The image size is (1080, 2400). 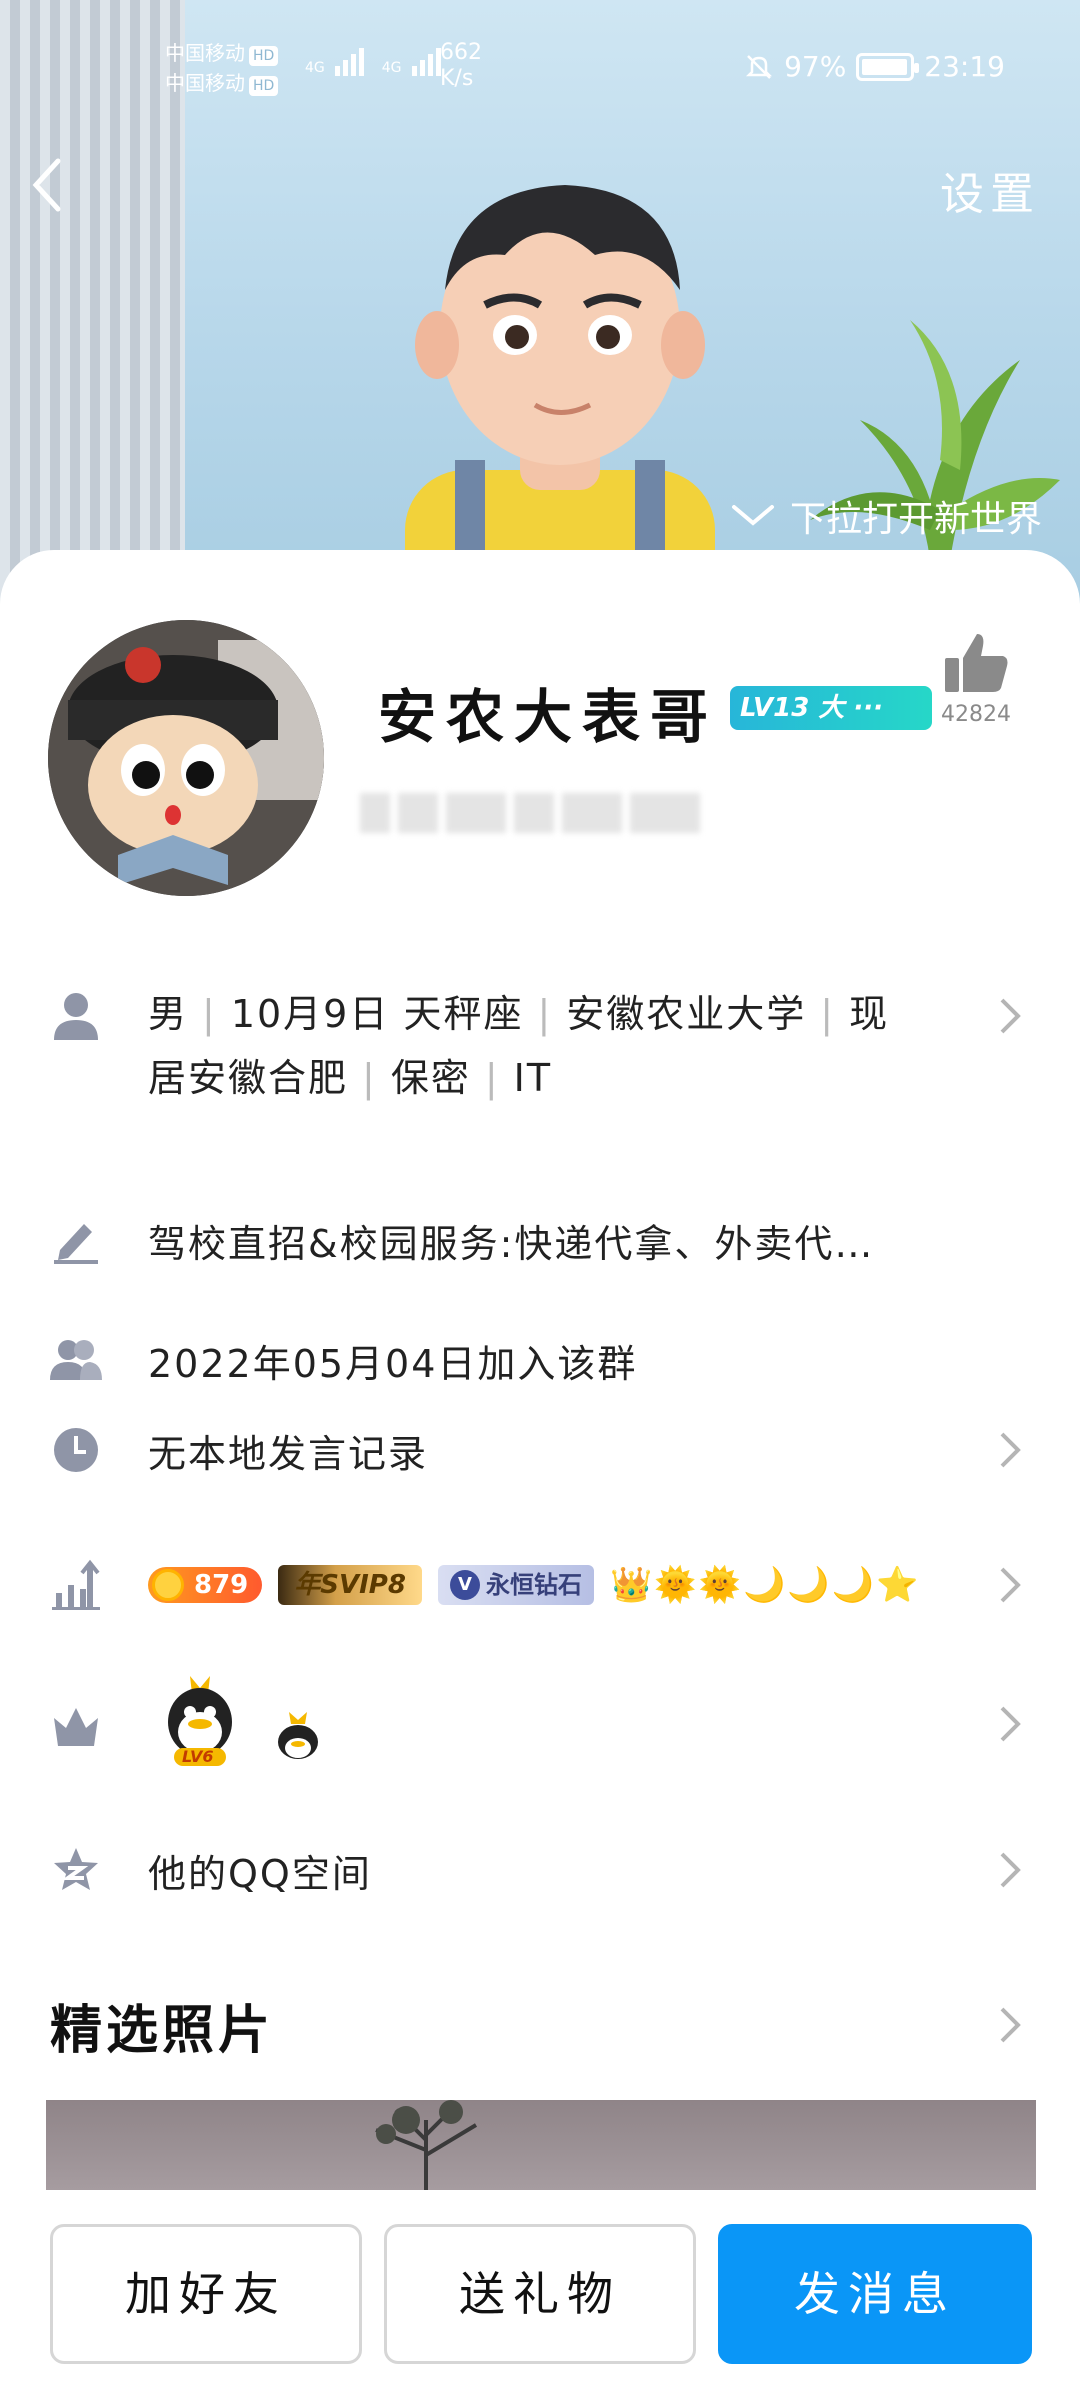 I want to click on back-button, so click(x=58, y=190).